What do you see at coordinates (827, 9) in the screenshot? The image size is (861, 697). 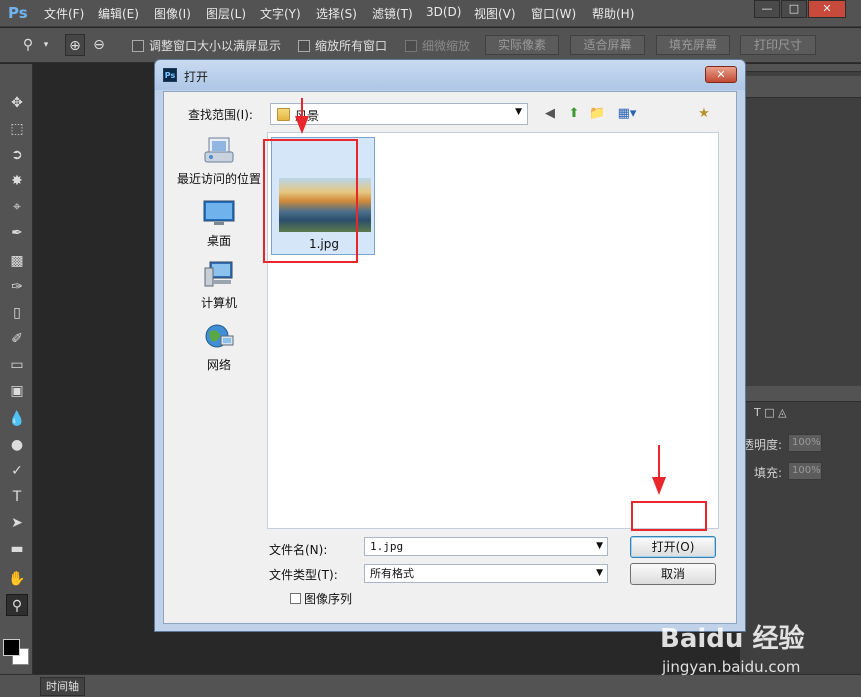 I see `close-window-button: ✕` at bounding box center [827, 9].